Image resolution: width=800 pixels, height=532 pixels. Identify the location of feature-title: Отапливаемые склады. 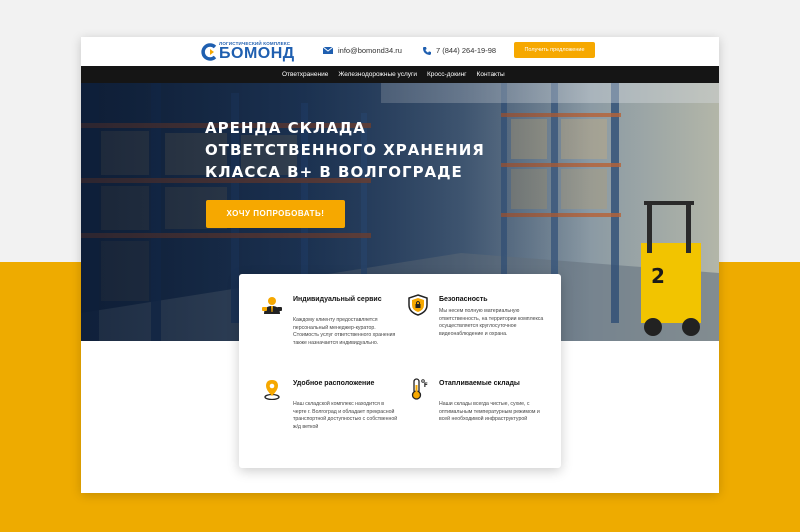
(479, 383).